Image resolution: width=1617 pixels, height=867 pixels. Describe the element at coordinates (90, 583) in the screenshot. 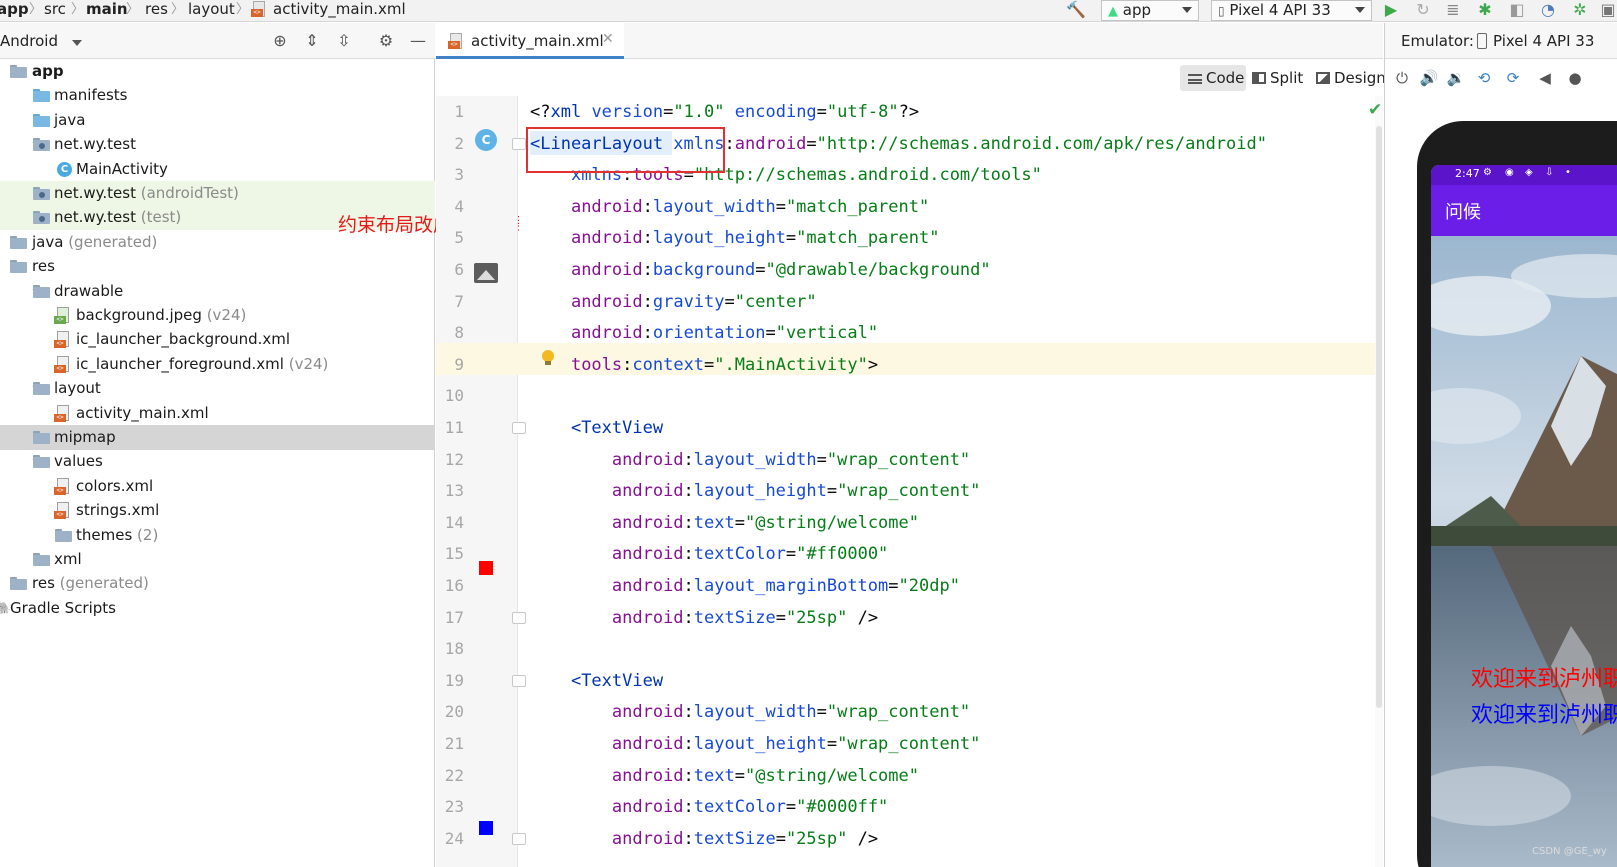

I see `tree-item-label: res (generated)` at that location.